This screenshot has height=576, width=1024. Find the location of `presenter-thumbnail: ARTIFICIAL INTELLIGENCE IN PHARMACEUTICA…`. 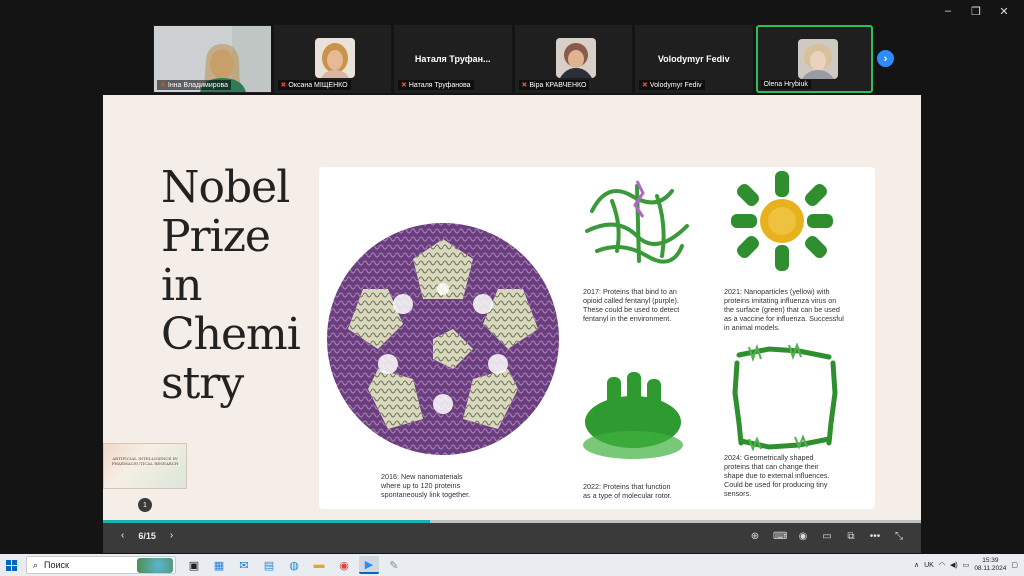

presenter-thumbnail: ARTIFICIAL INTELLIGENCE IN PHARMACEUTICA… is located at coordinates (145, 466).